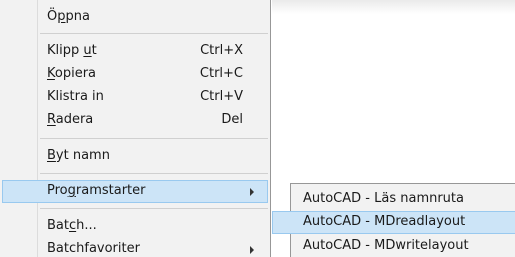  Describe the element at coordinates (93, 248) in the screenshot. I see `menu-item-label: Batchfavoriter` at that location.